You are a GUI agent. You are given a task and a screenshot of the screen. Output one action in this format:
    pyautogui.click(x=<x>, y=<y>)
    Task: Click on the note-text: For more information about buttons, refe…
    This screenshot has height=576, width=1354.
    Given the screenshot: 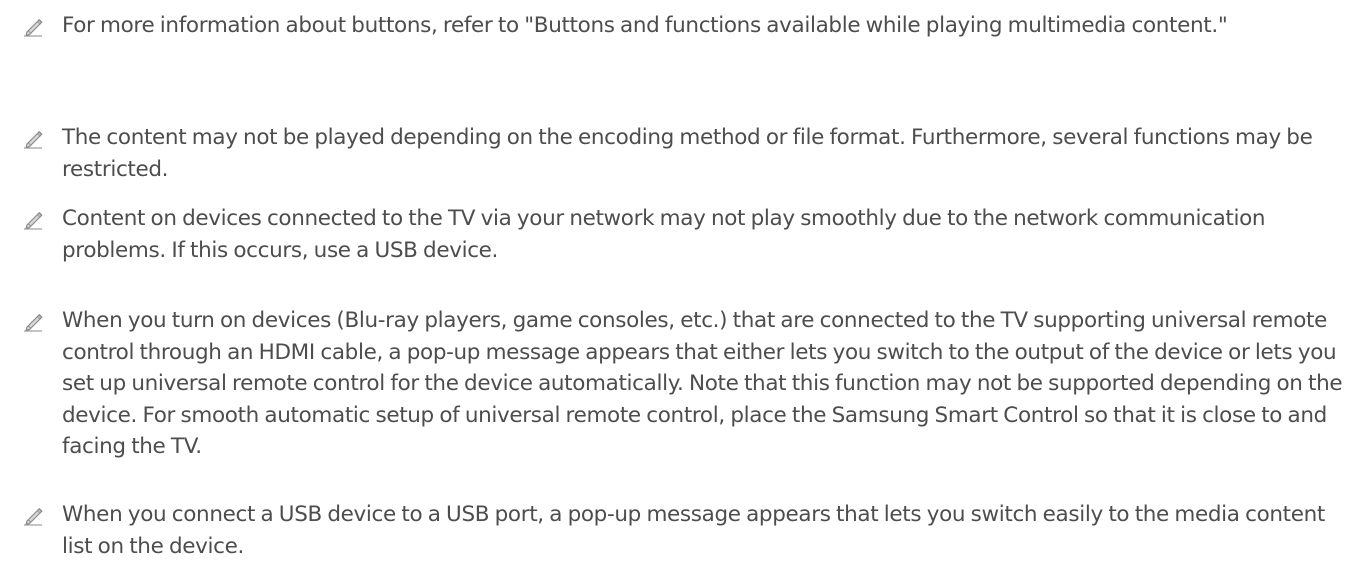 What is the action you would take?
    pyautogui.click(x=645, y=25)
    